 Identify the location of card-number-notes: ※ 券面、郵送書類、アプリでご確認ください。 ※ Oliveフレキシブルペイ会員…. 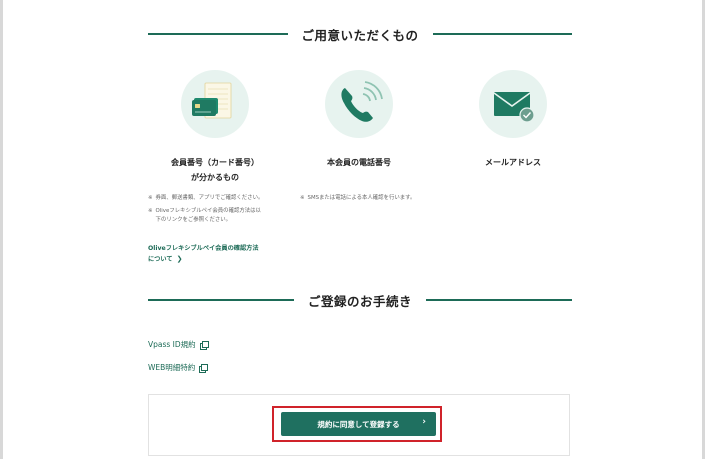
(207, 211).